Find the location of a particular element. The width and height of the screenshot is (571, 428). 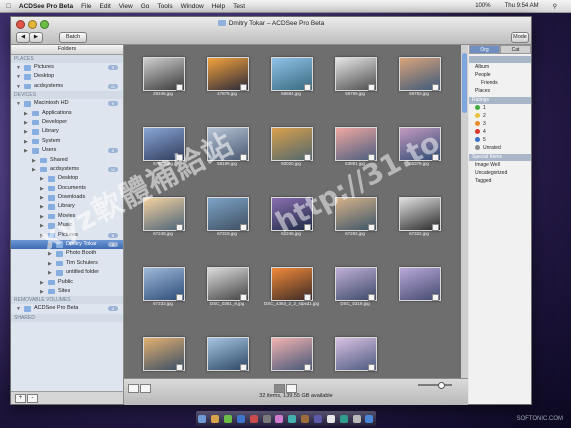

thumbnail: 60020.jpg is located at coordinates (291, 146).